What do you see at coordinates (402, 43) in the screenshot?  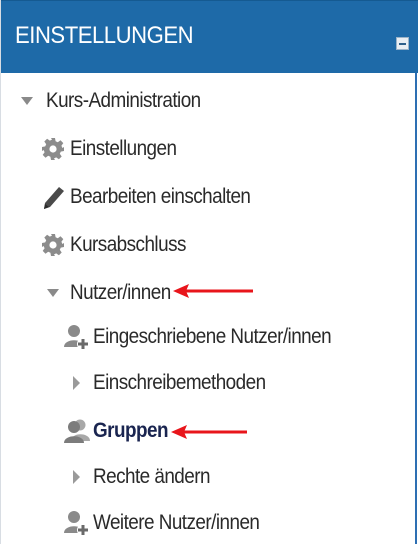 I see `minus-box-icon` at bounding box center [402, 43].